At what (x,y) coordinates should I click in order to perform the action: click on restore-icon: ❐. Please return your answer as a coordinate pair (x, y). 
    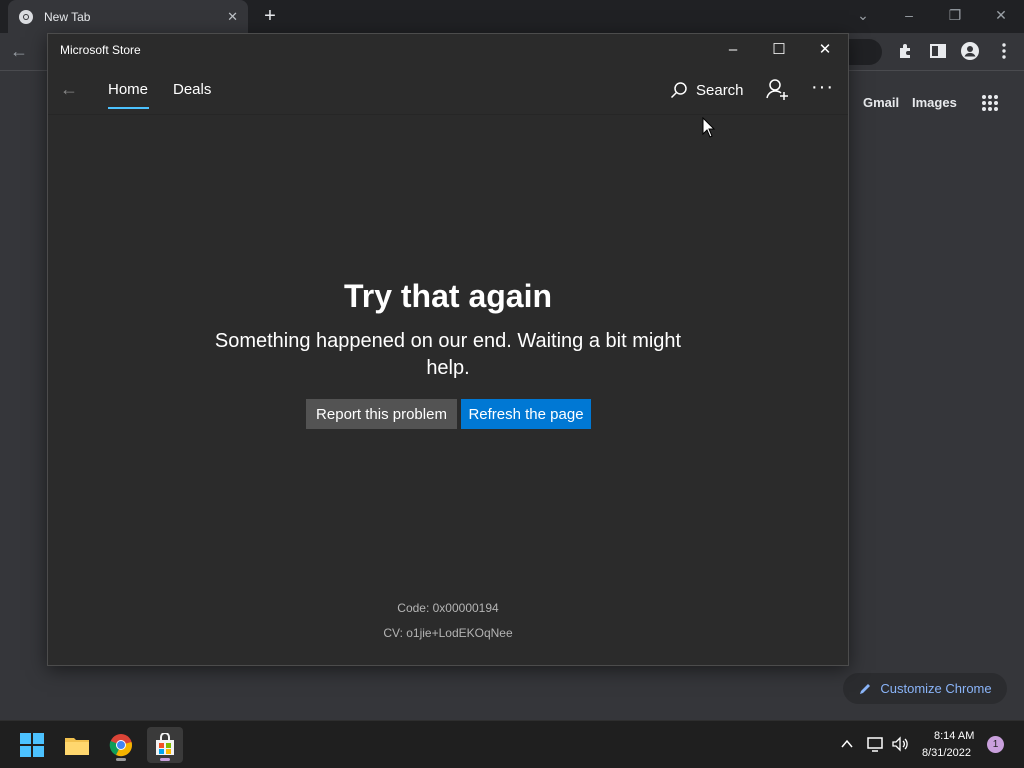
    Looking at the image, I should click on (955, 15).